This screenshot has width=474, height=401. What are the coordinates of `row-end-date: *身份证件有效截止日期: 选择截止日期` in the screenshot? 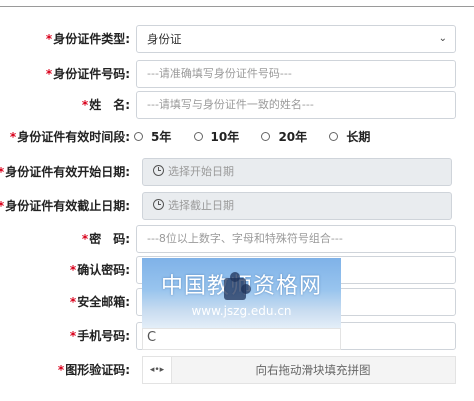 It's located at (237, 206).